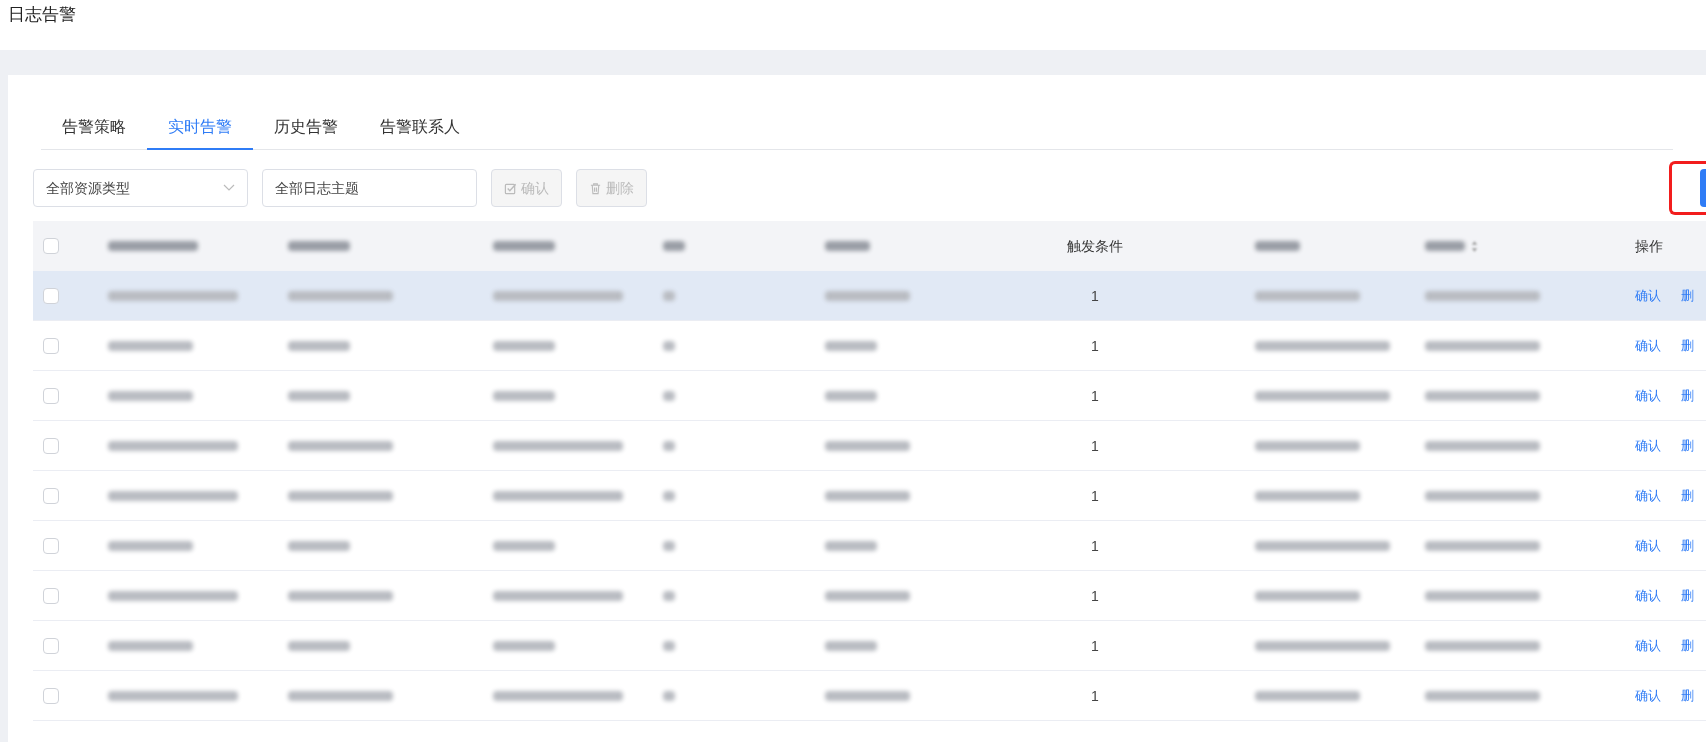  I want to click on page-title: 日志告警, so click(42, 14).